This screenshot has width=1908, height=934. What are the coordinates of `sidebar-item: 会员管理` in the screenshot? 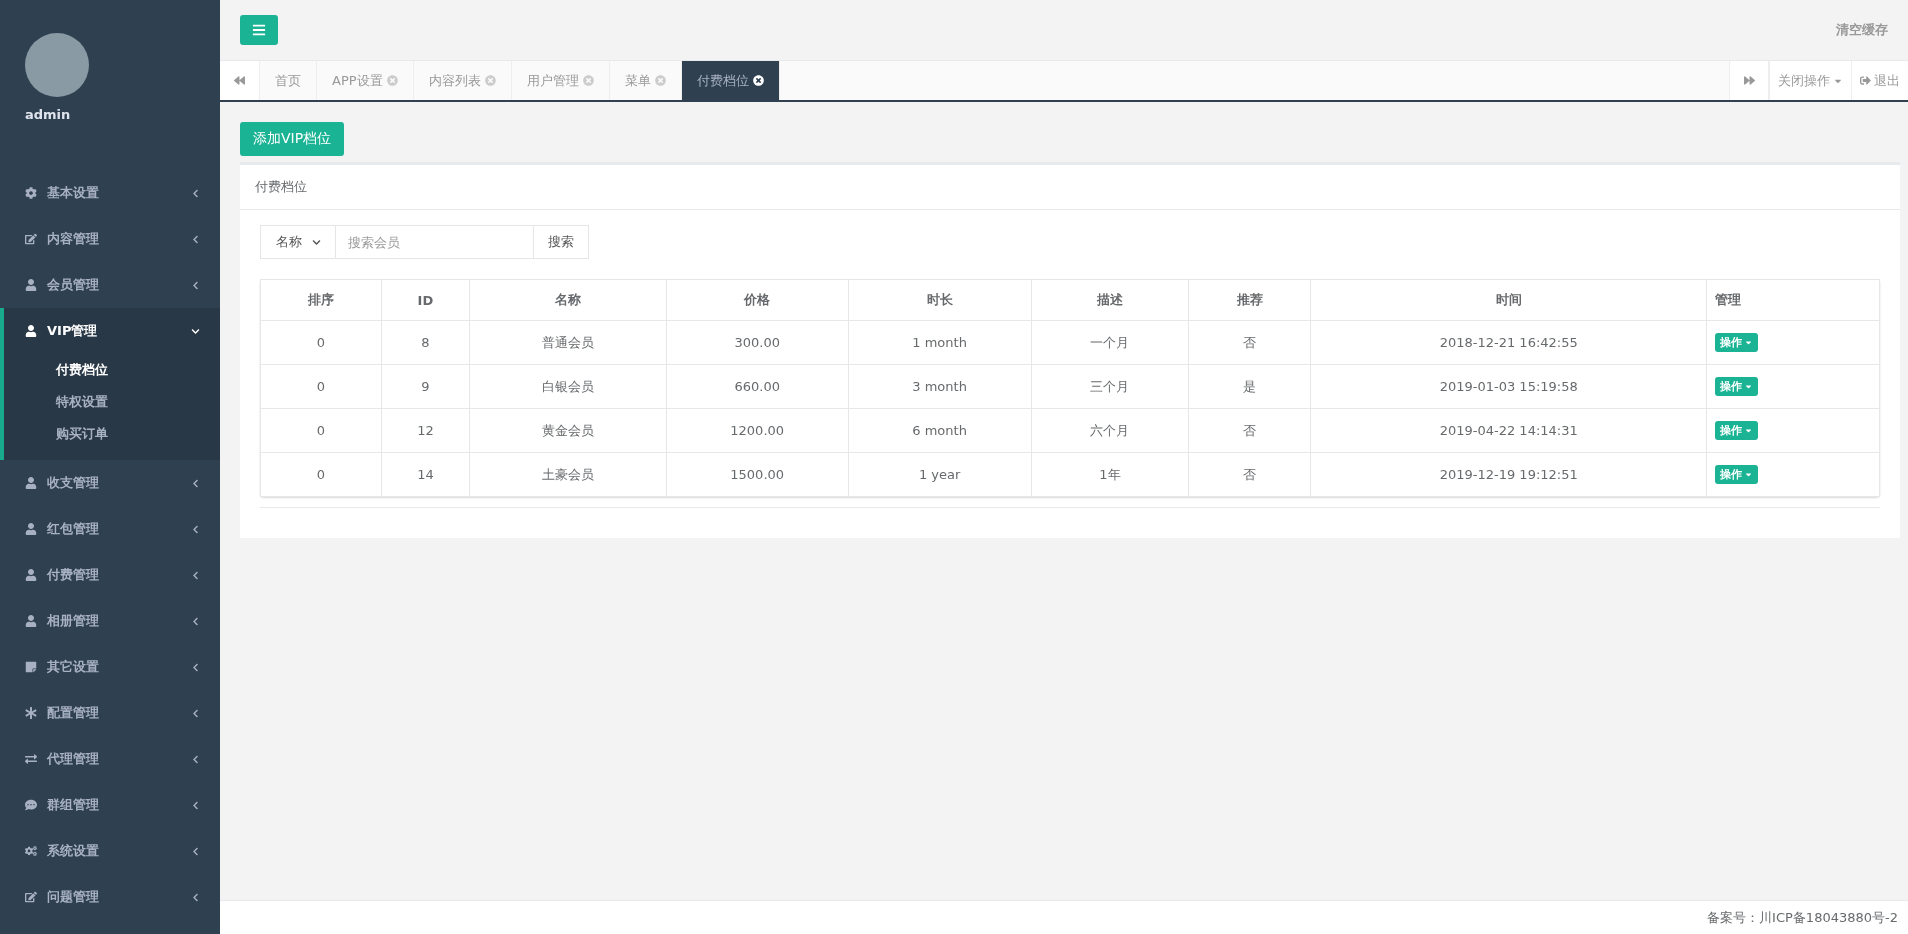 It's located at (112, 285).